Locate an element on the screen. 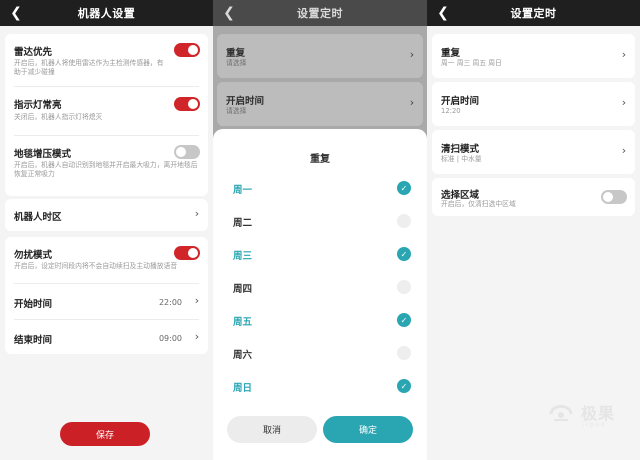  select-area-label: 选择区域 is located at coordinates (460, 195).